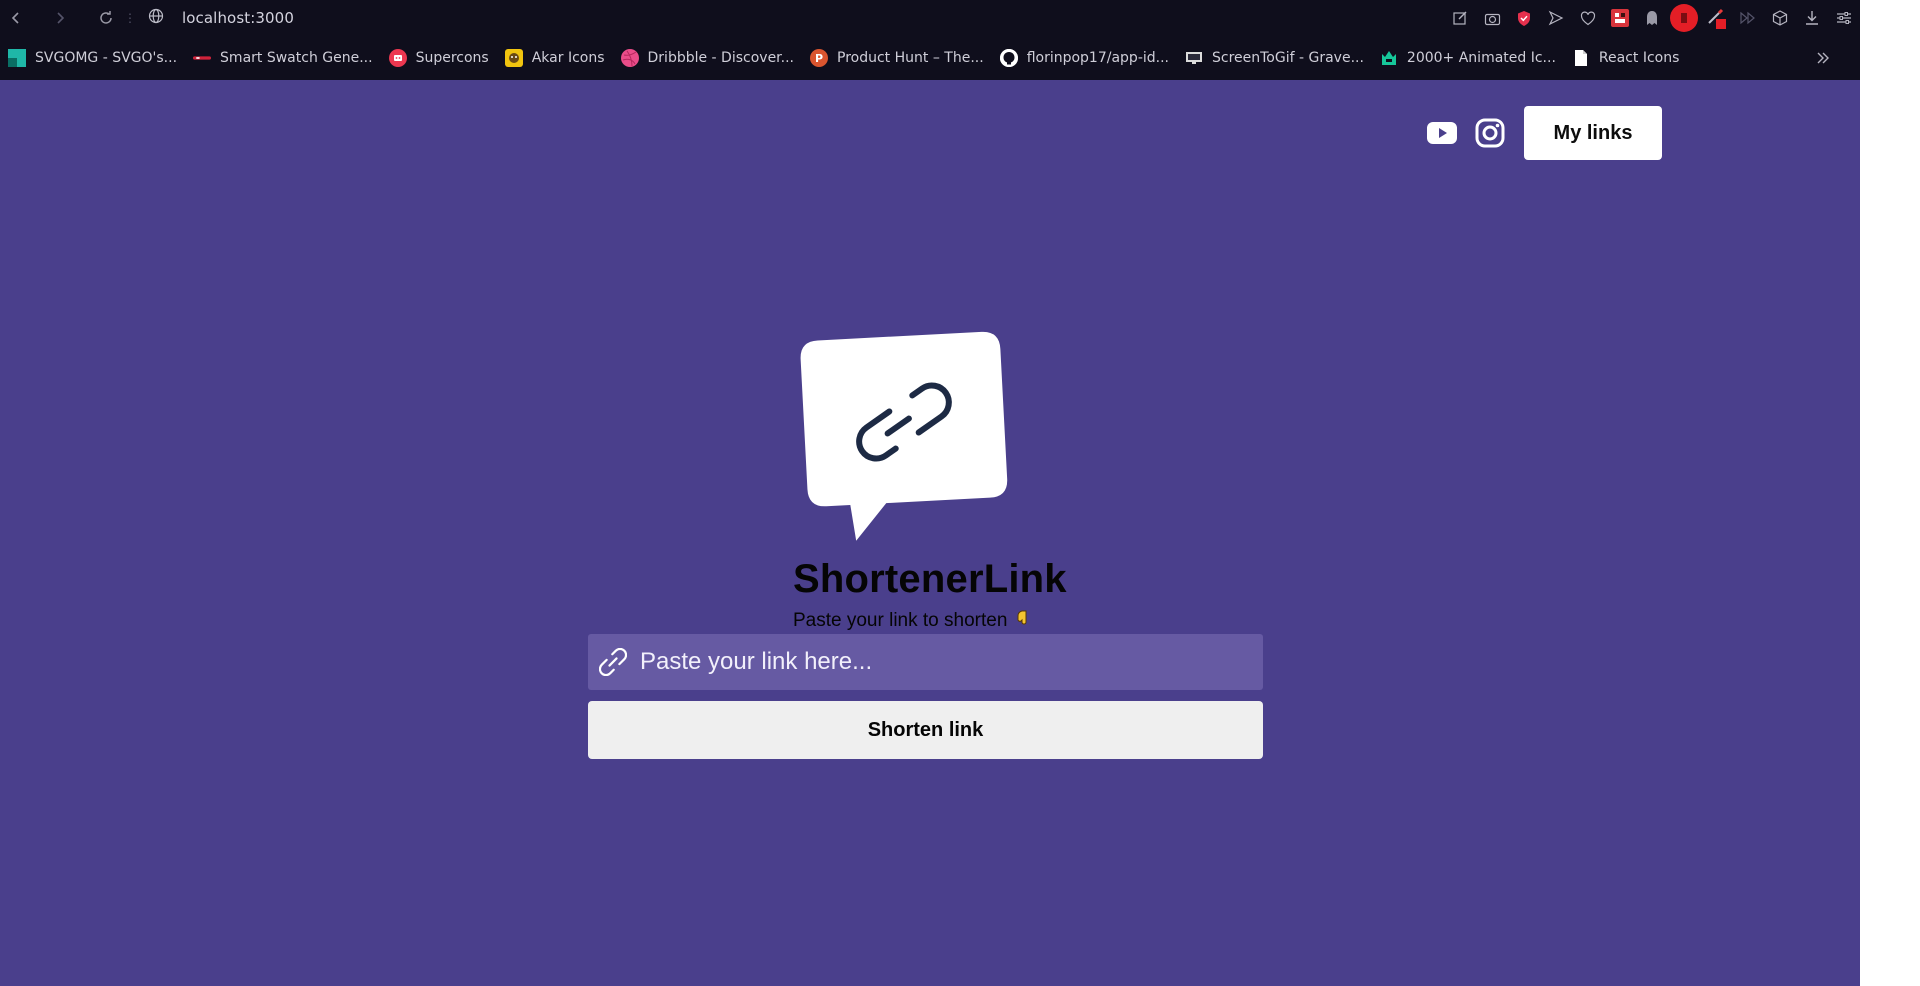  What do you see at coordinates (1639, 58) in the screenshot?
I see `bookmark-label: React Icons` at bounding box center [1639, 58].